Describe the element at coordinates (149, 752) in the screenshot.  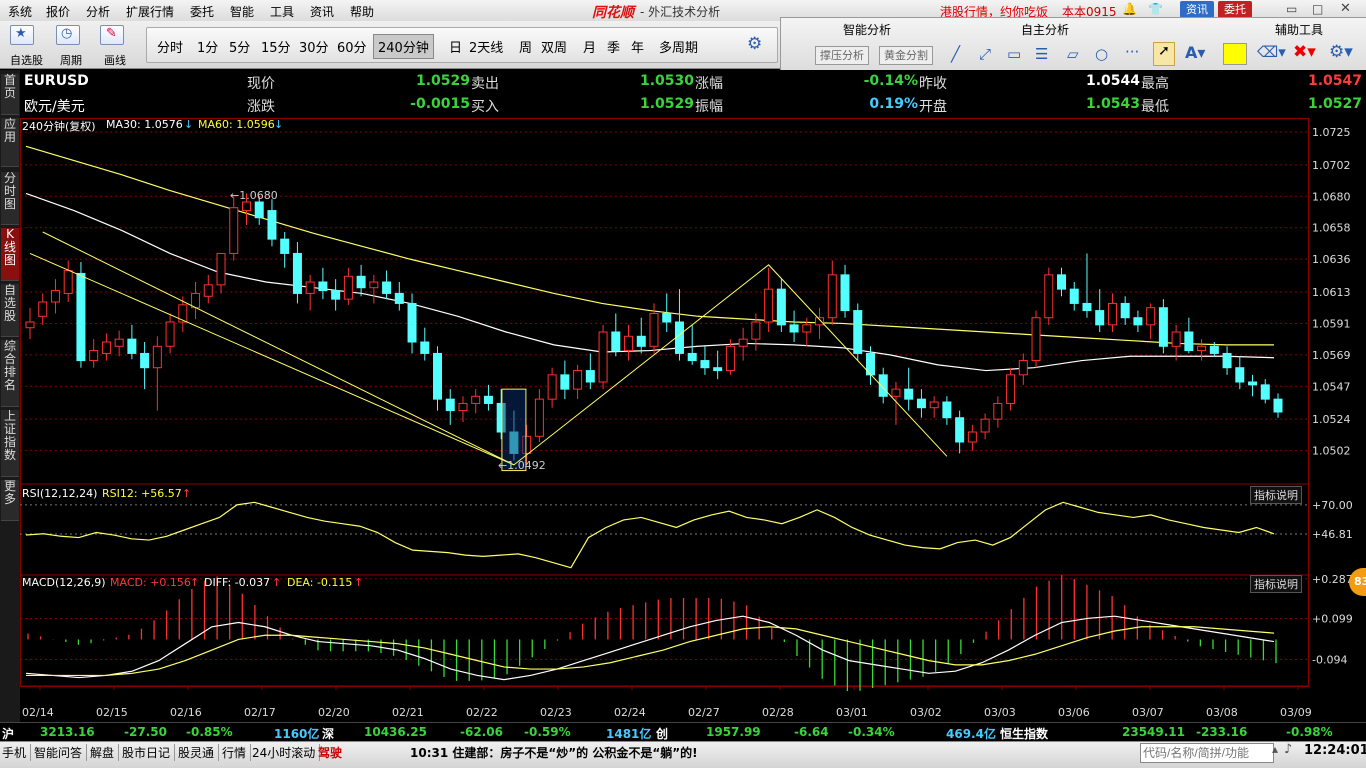
I see `bottom-diary: 股市日记` at that location.